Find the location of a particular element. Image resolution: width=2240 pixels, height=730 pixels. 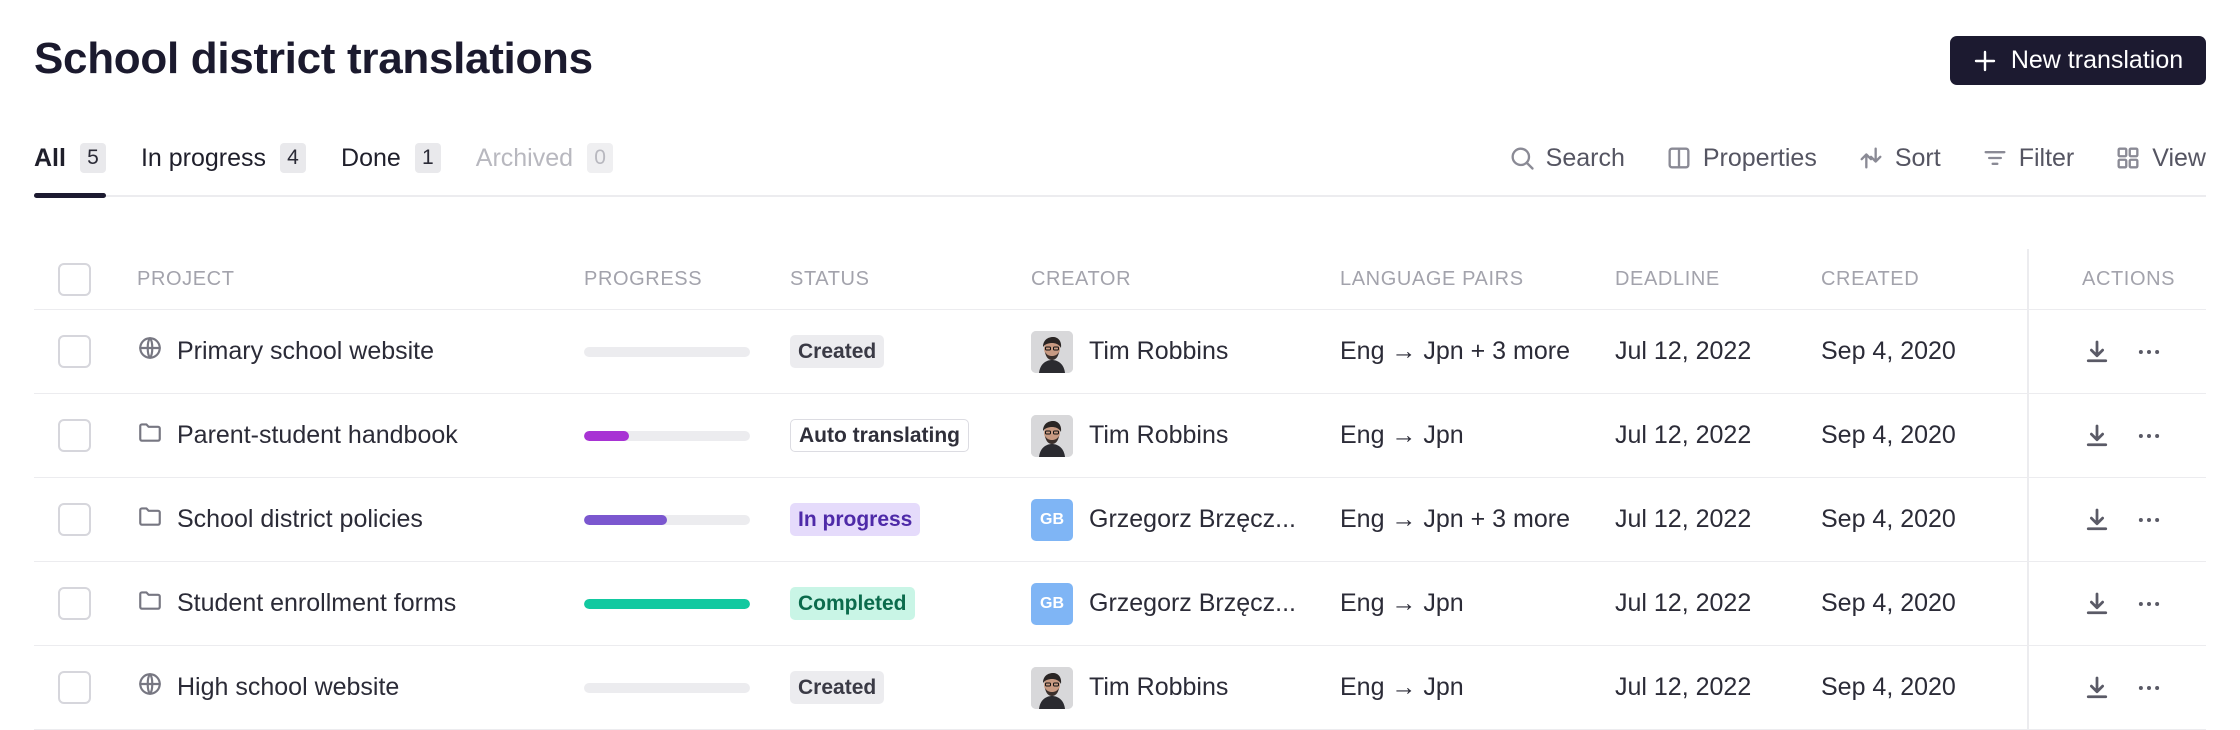

column-header-actions: ACTIONS is located at coordinates (2129, 278).